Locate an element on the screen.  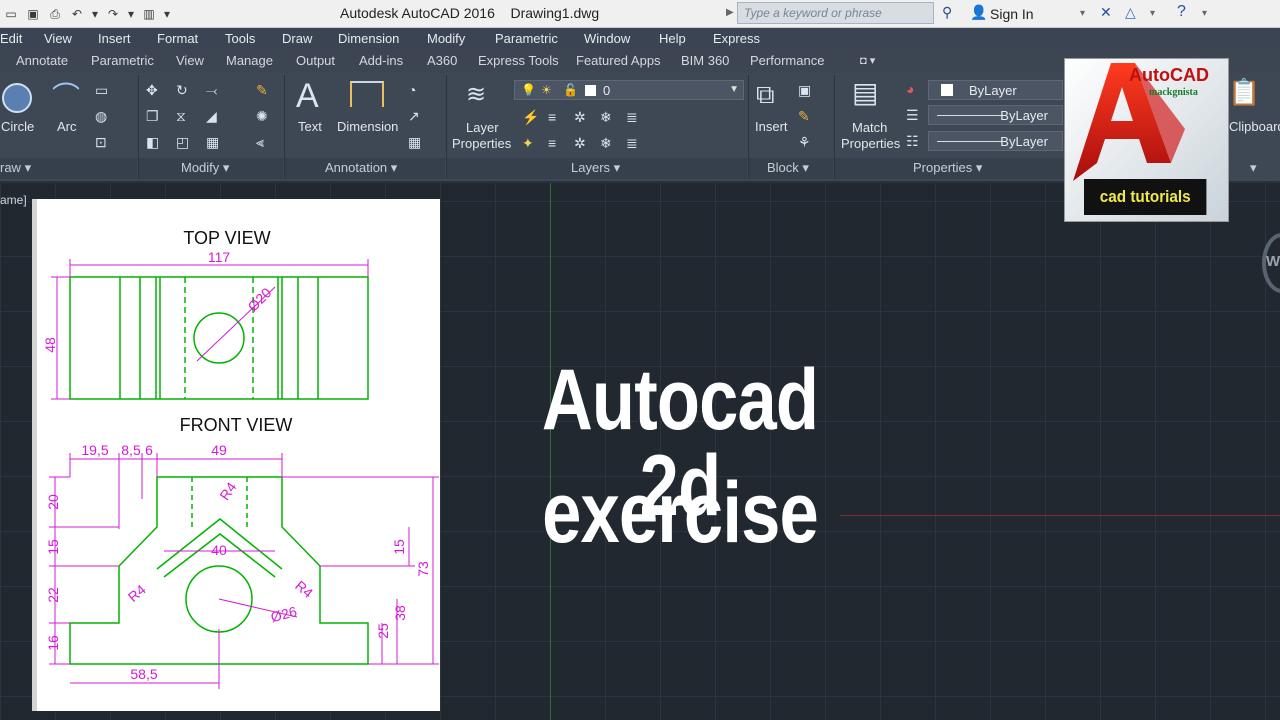
layer-unisolate-icon: ❄ is located at coordinates (606, 143).